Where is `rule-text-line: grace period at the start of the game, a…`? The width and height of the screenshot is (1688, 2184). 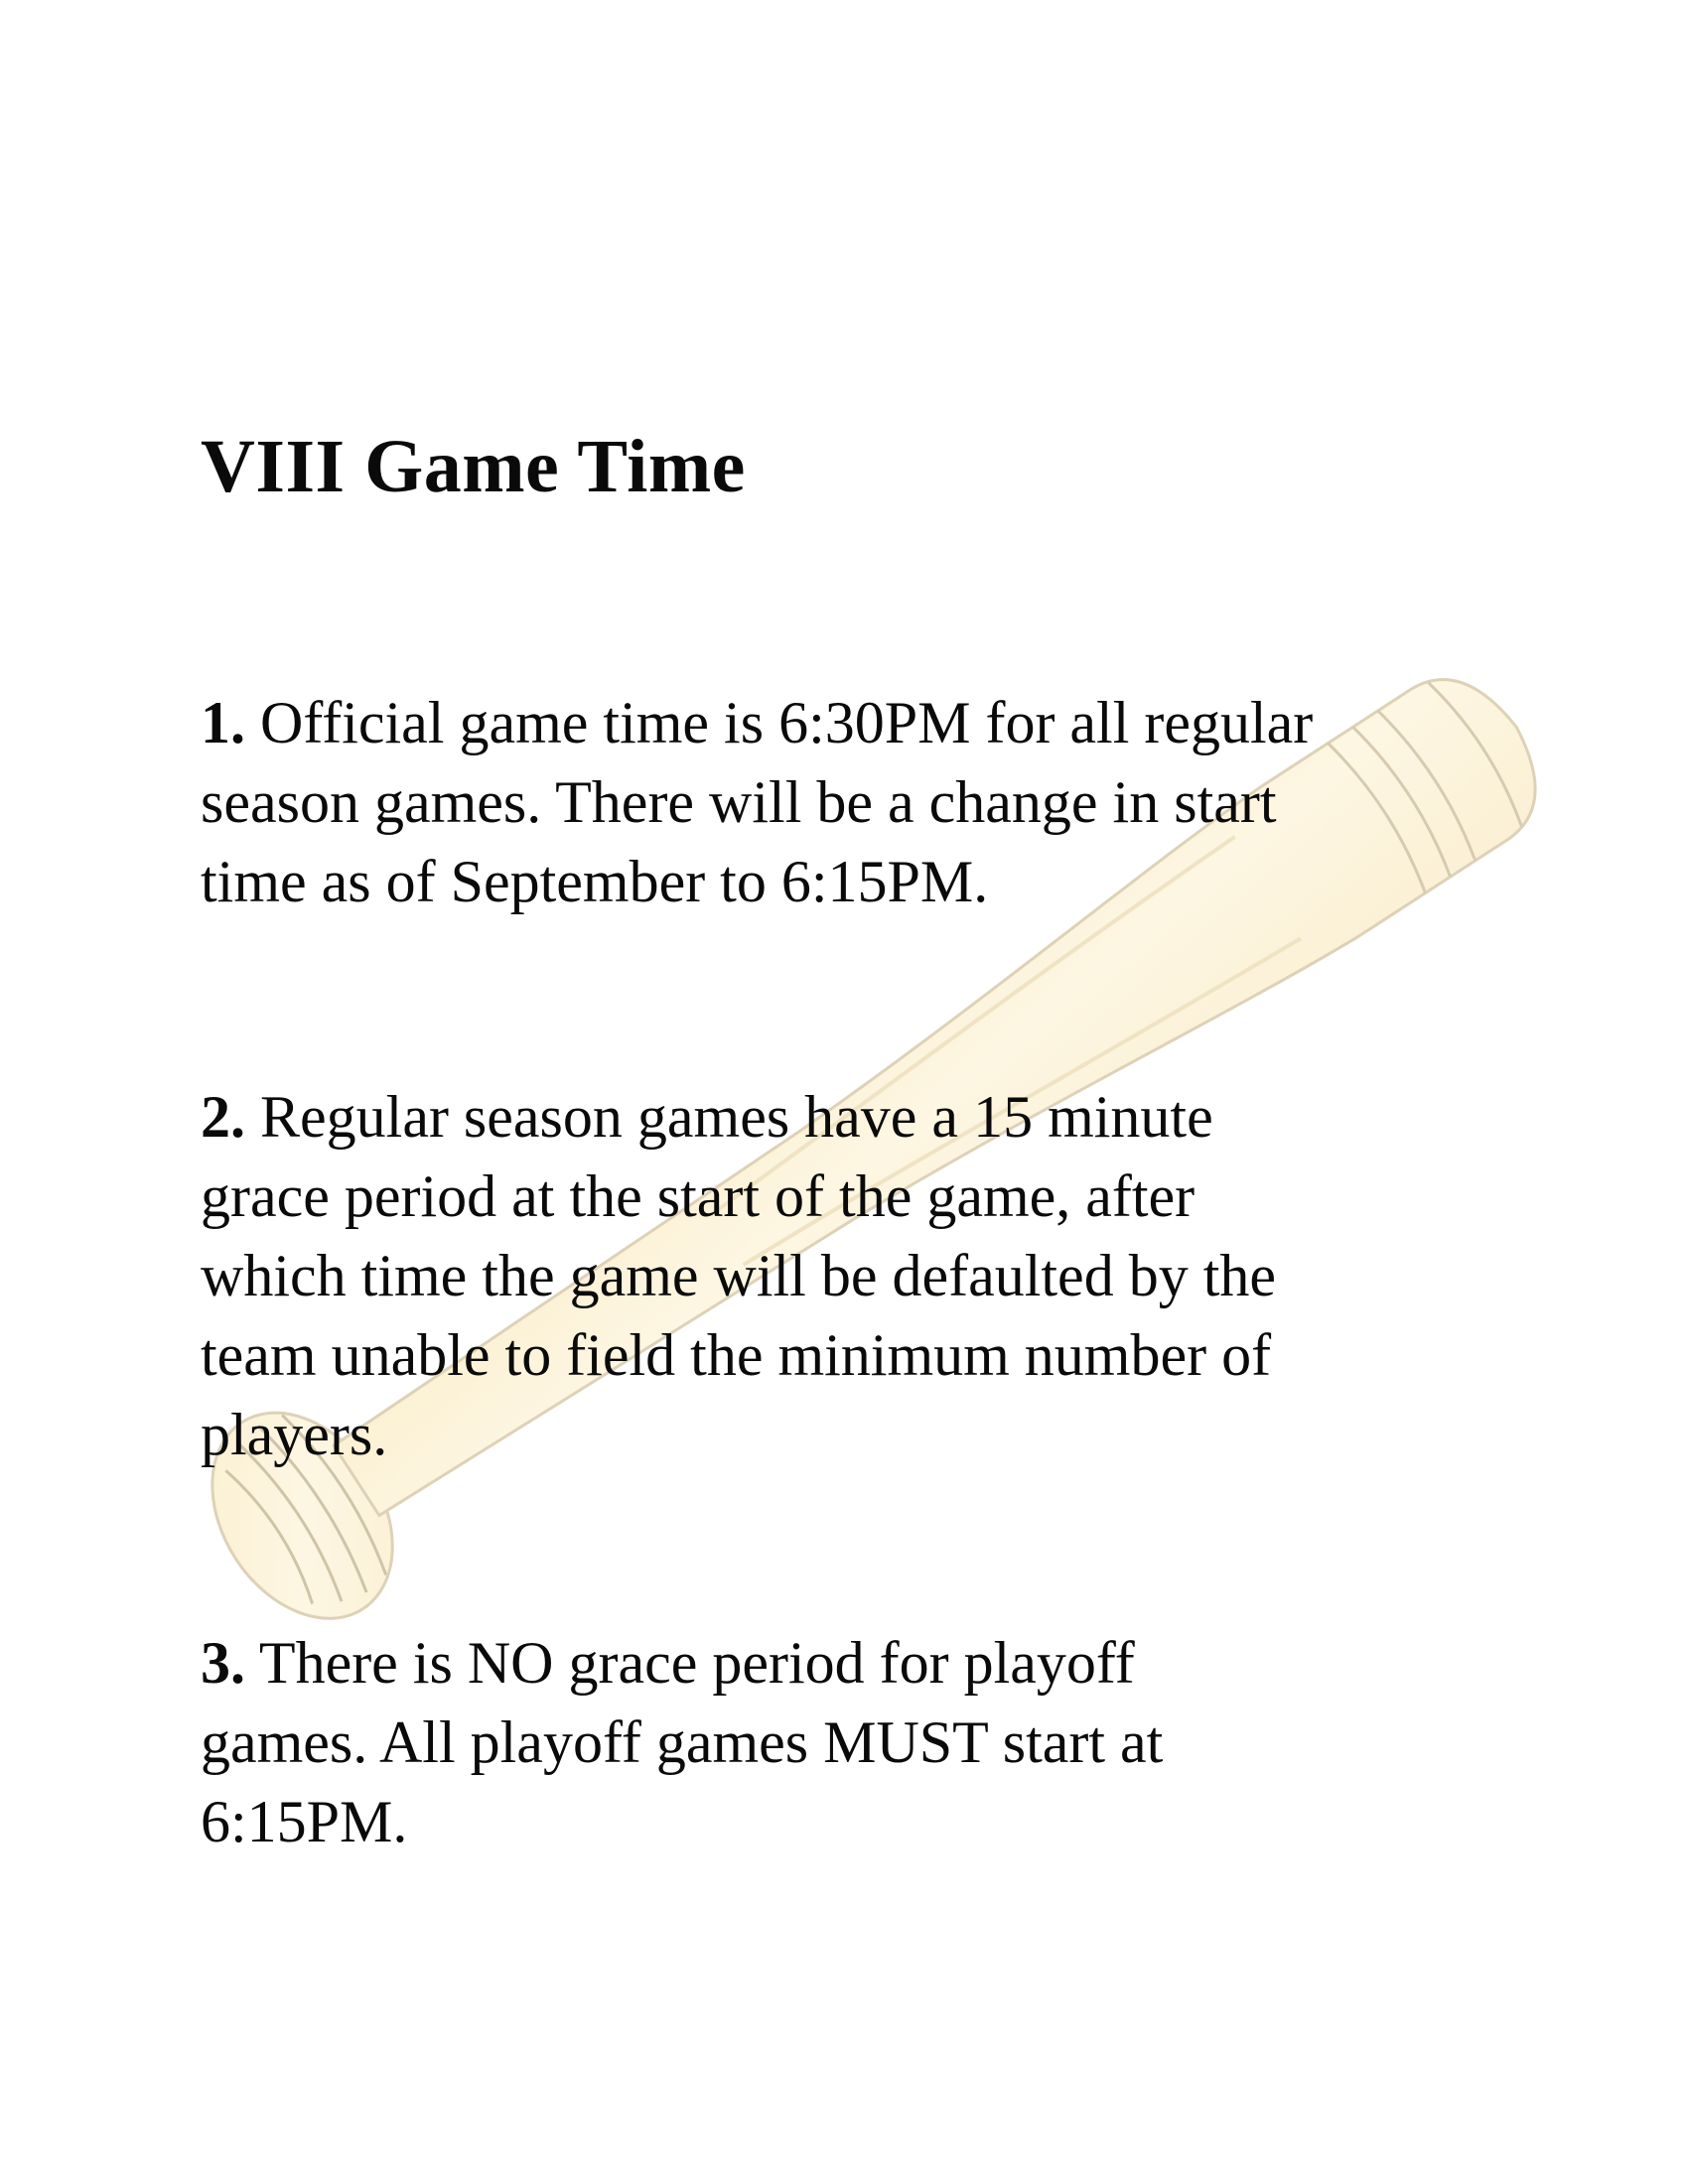 rule-text-line: grace period at the start of the game, a… is located at coordinates (698, 1196).